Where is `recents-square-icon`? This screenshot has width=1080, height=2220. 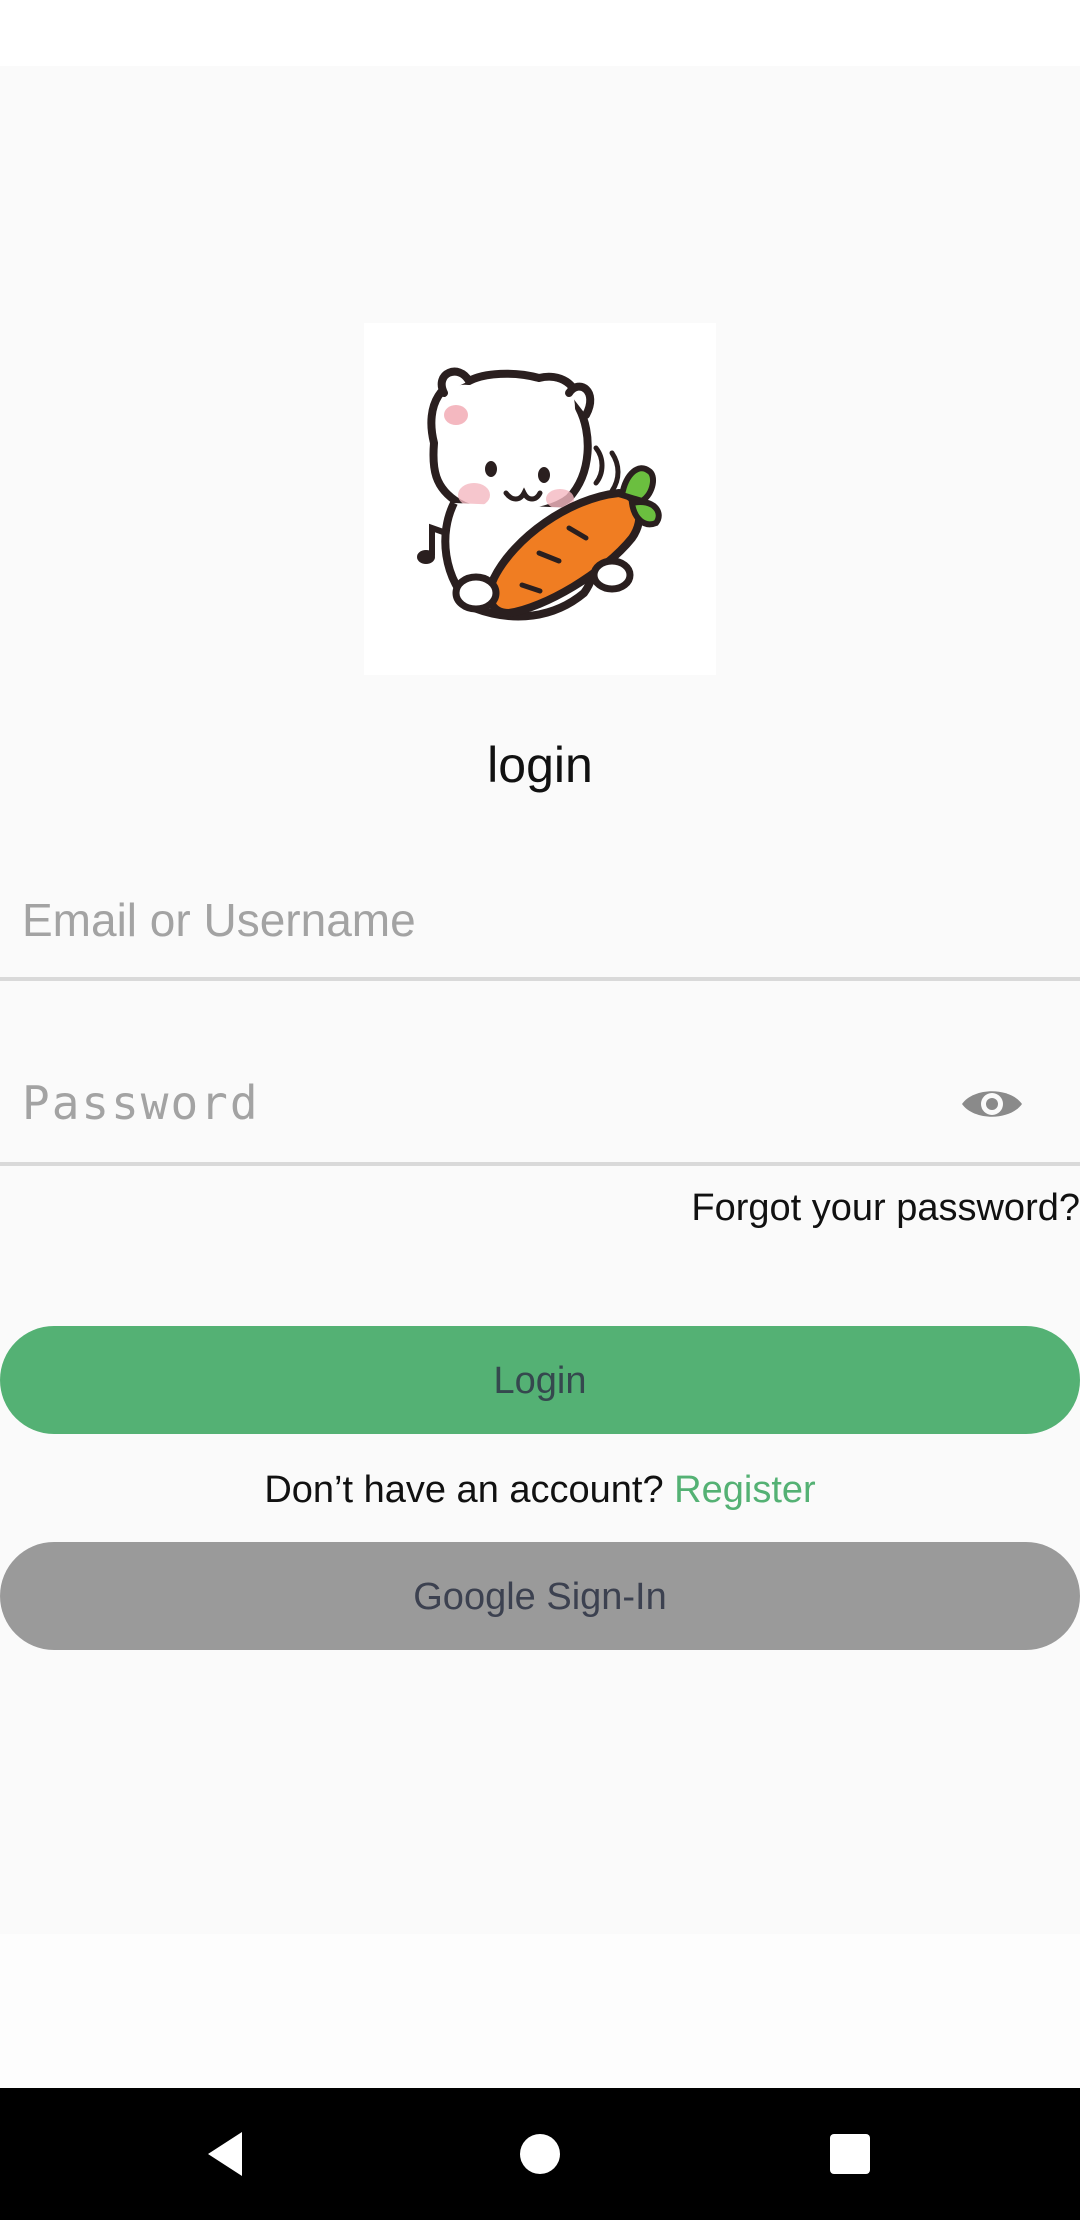 recents-square-icon is located at coordinates (850, 2154).